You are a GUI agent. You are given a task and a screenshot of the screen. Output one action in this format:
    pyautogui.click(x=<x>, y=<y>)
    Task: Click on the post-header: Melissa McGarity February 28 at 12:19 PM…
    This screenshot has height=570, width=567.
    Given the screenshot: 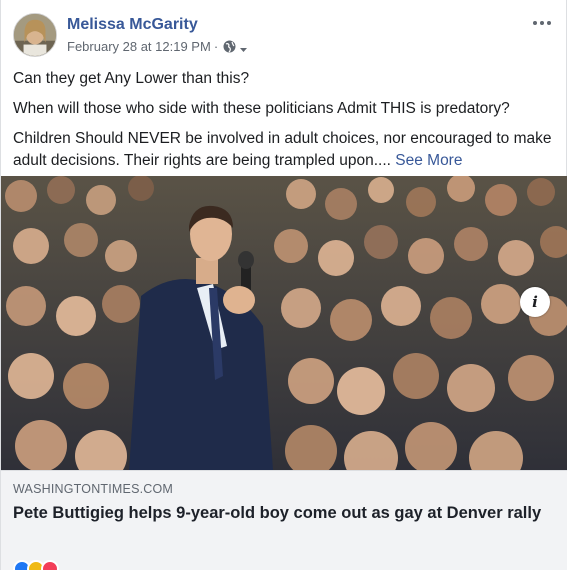 What is the action you would take?
    pyautogui.click(x=283, y=37)
    